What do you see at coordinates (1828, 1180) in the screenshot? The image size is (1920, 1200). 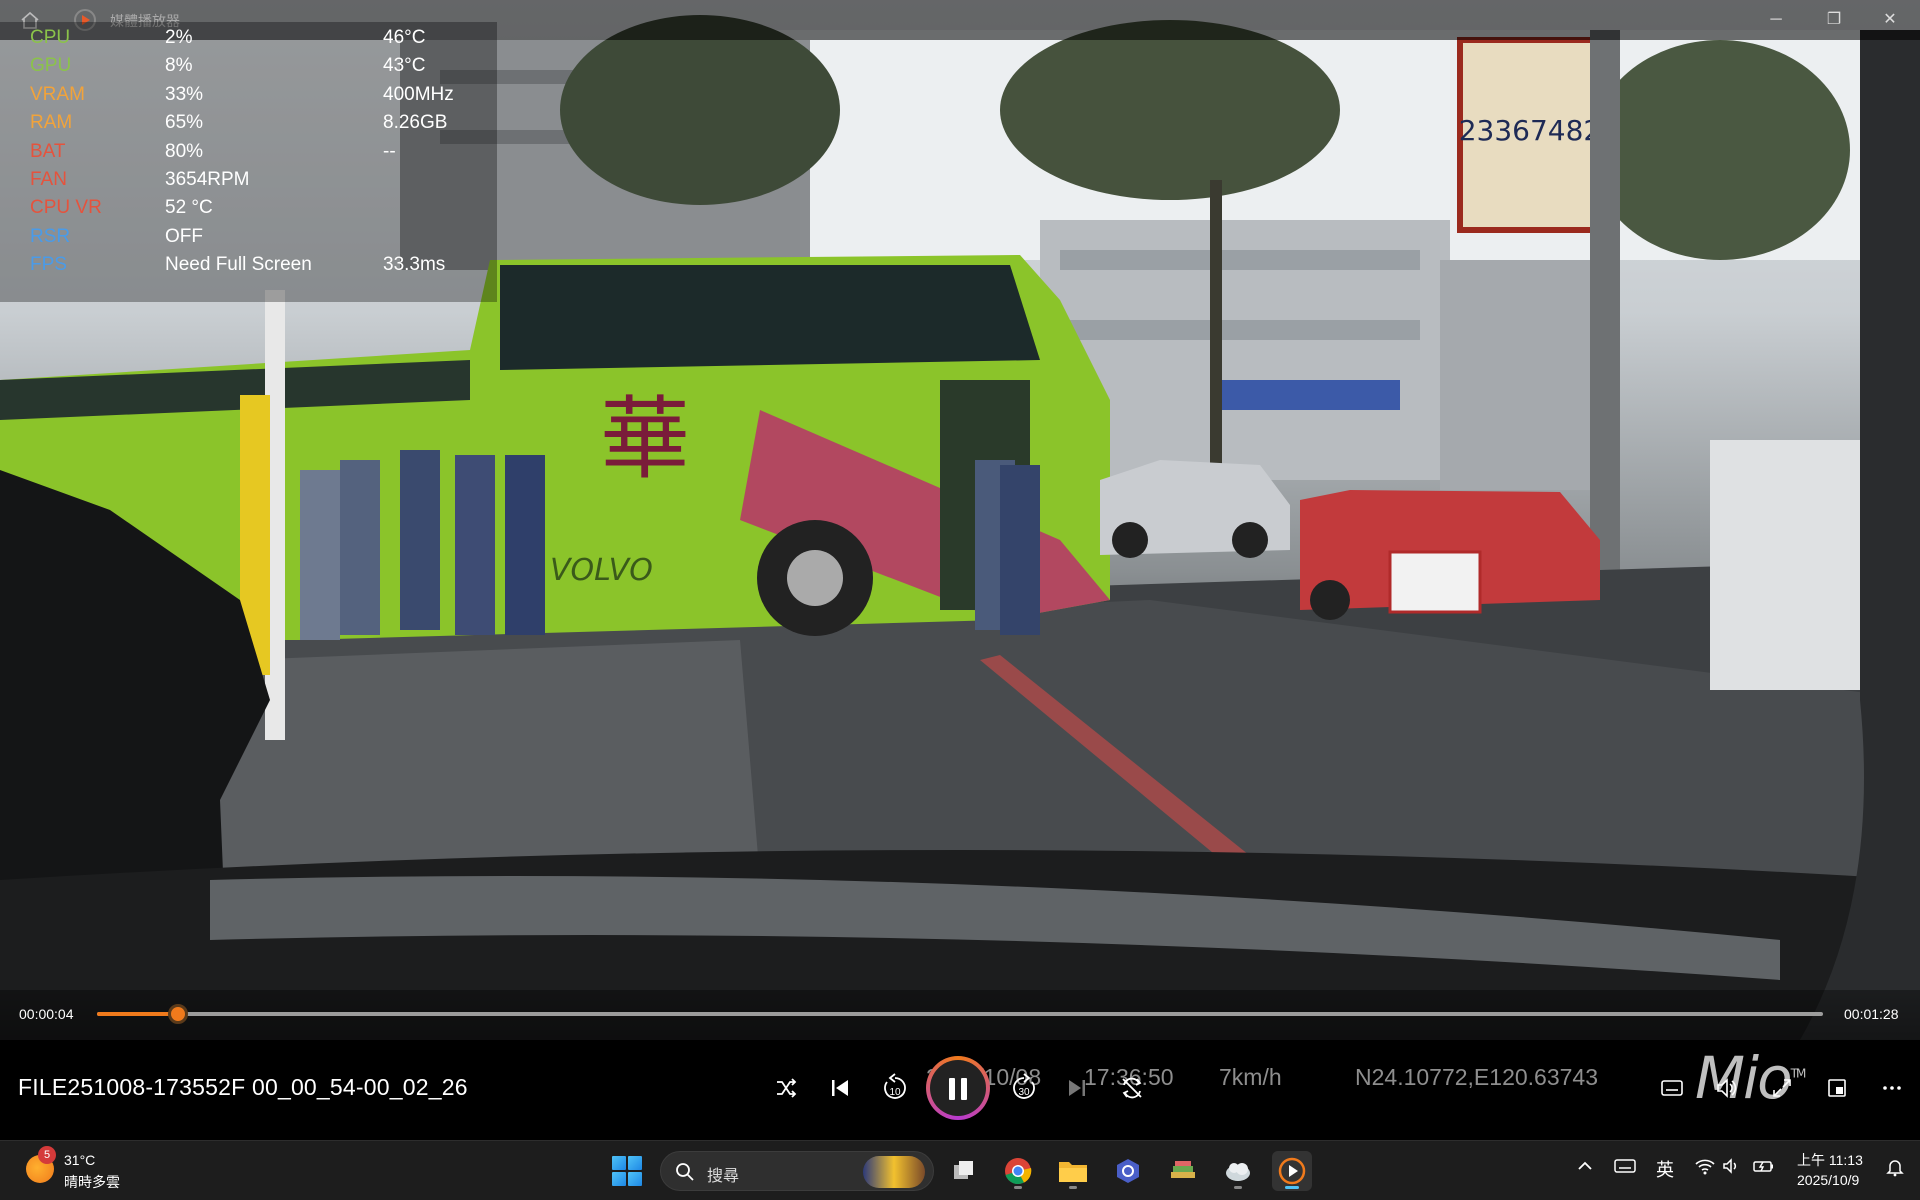 I see `clock-date: 2025/10/9` at bounding box center [1828, 1180].